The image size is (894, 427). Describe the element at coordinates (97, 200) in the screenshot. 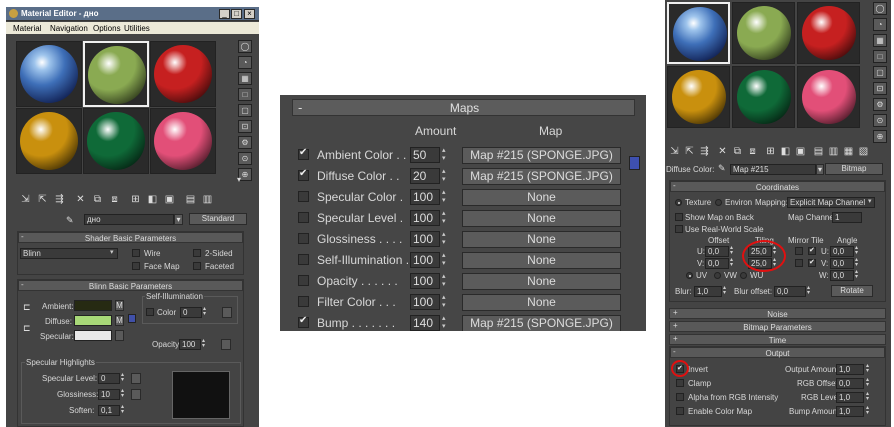

I see `make-unique-icon: ⧉` at that location.